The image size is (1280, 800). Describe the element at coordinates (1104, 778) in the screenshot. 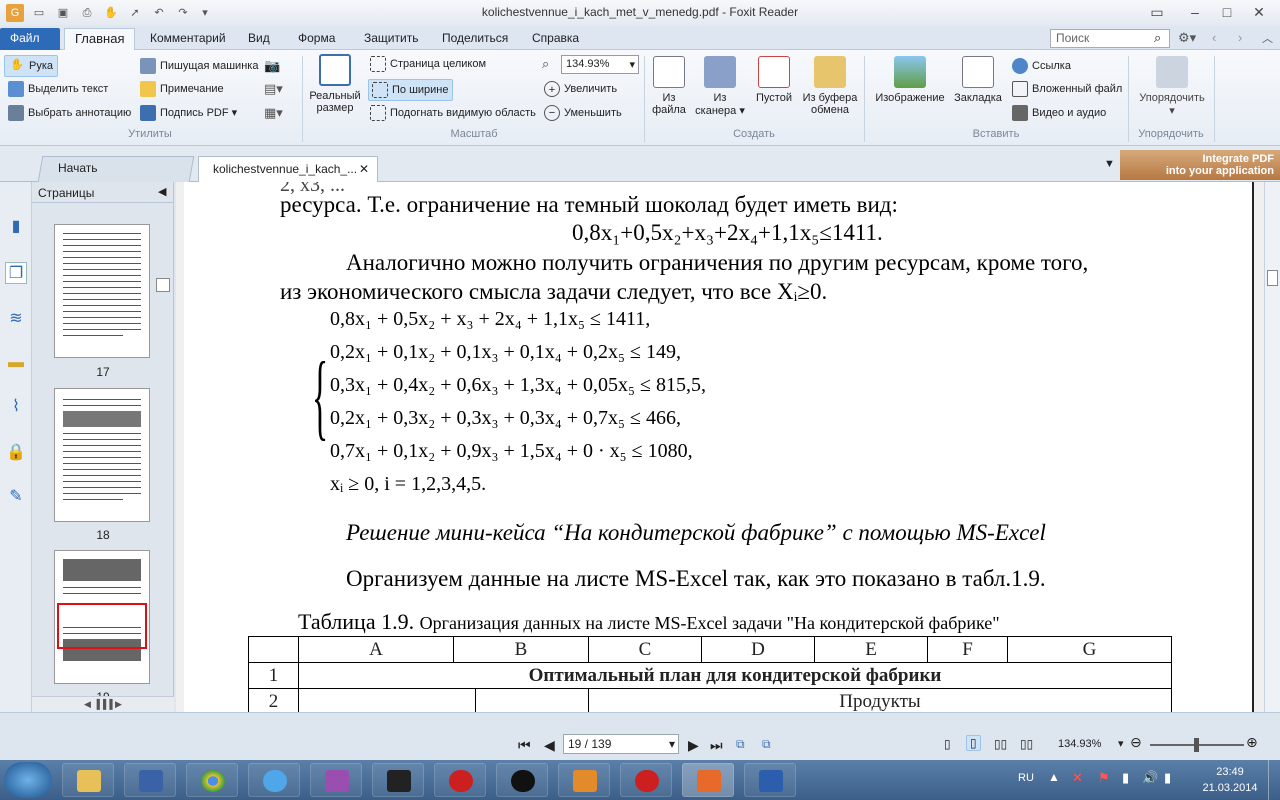

I see `flag-icon: ⚑` at that location.